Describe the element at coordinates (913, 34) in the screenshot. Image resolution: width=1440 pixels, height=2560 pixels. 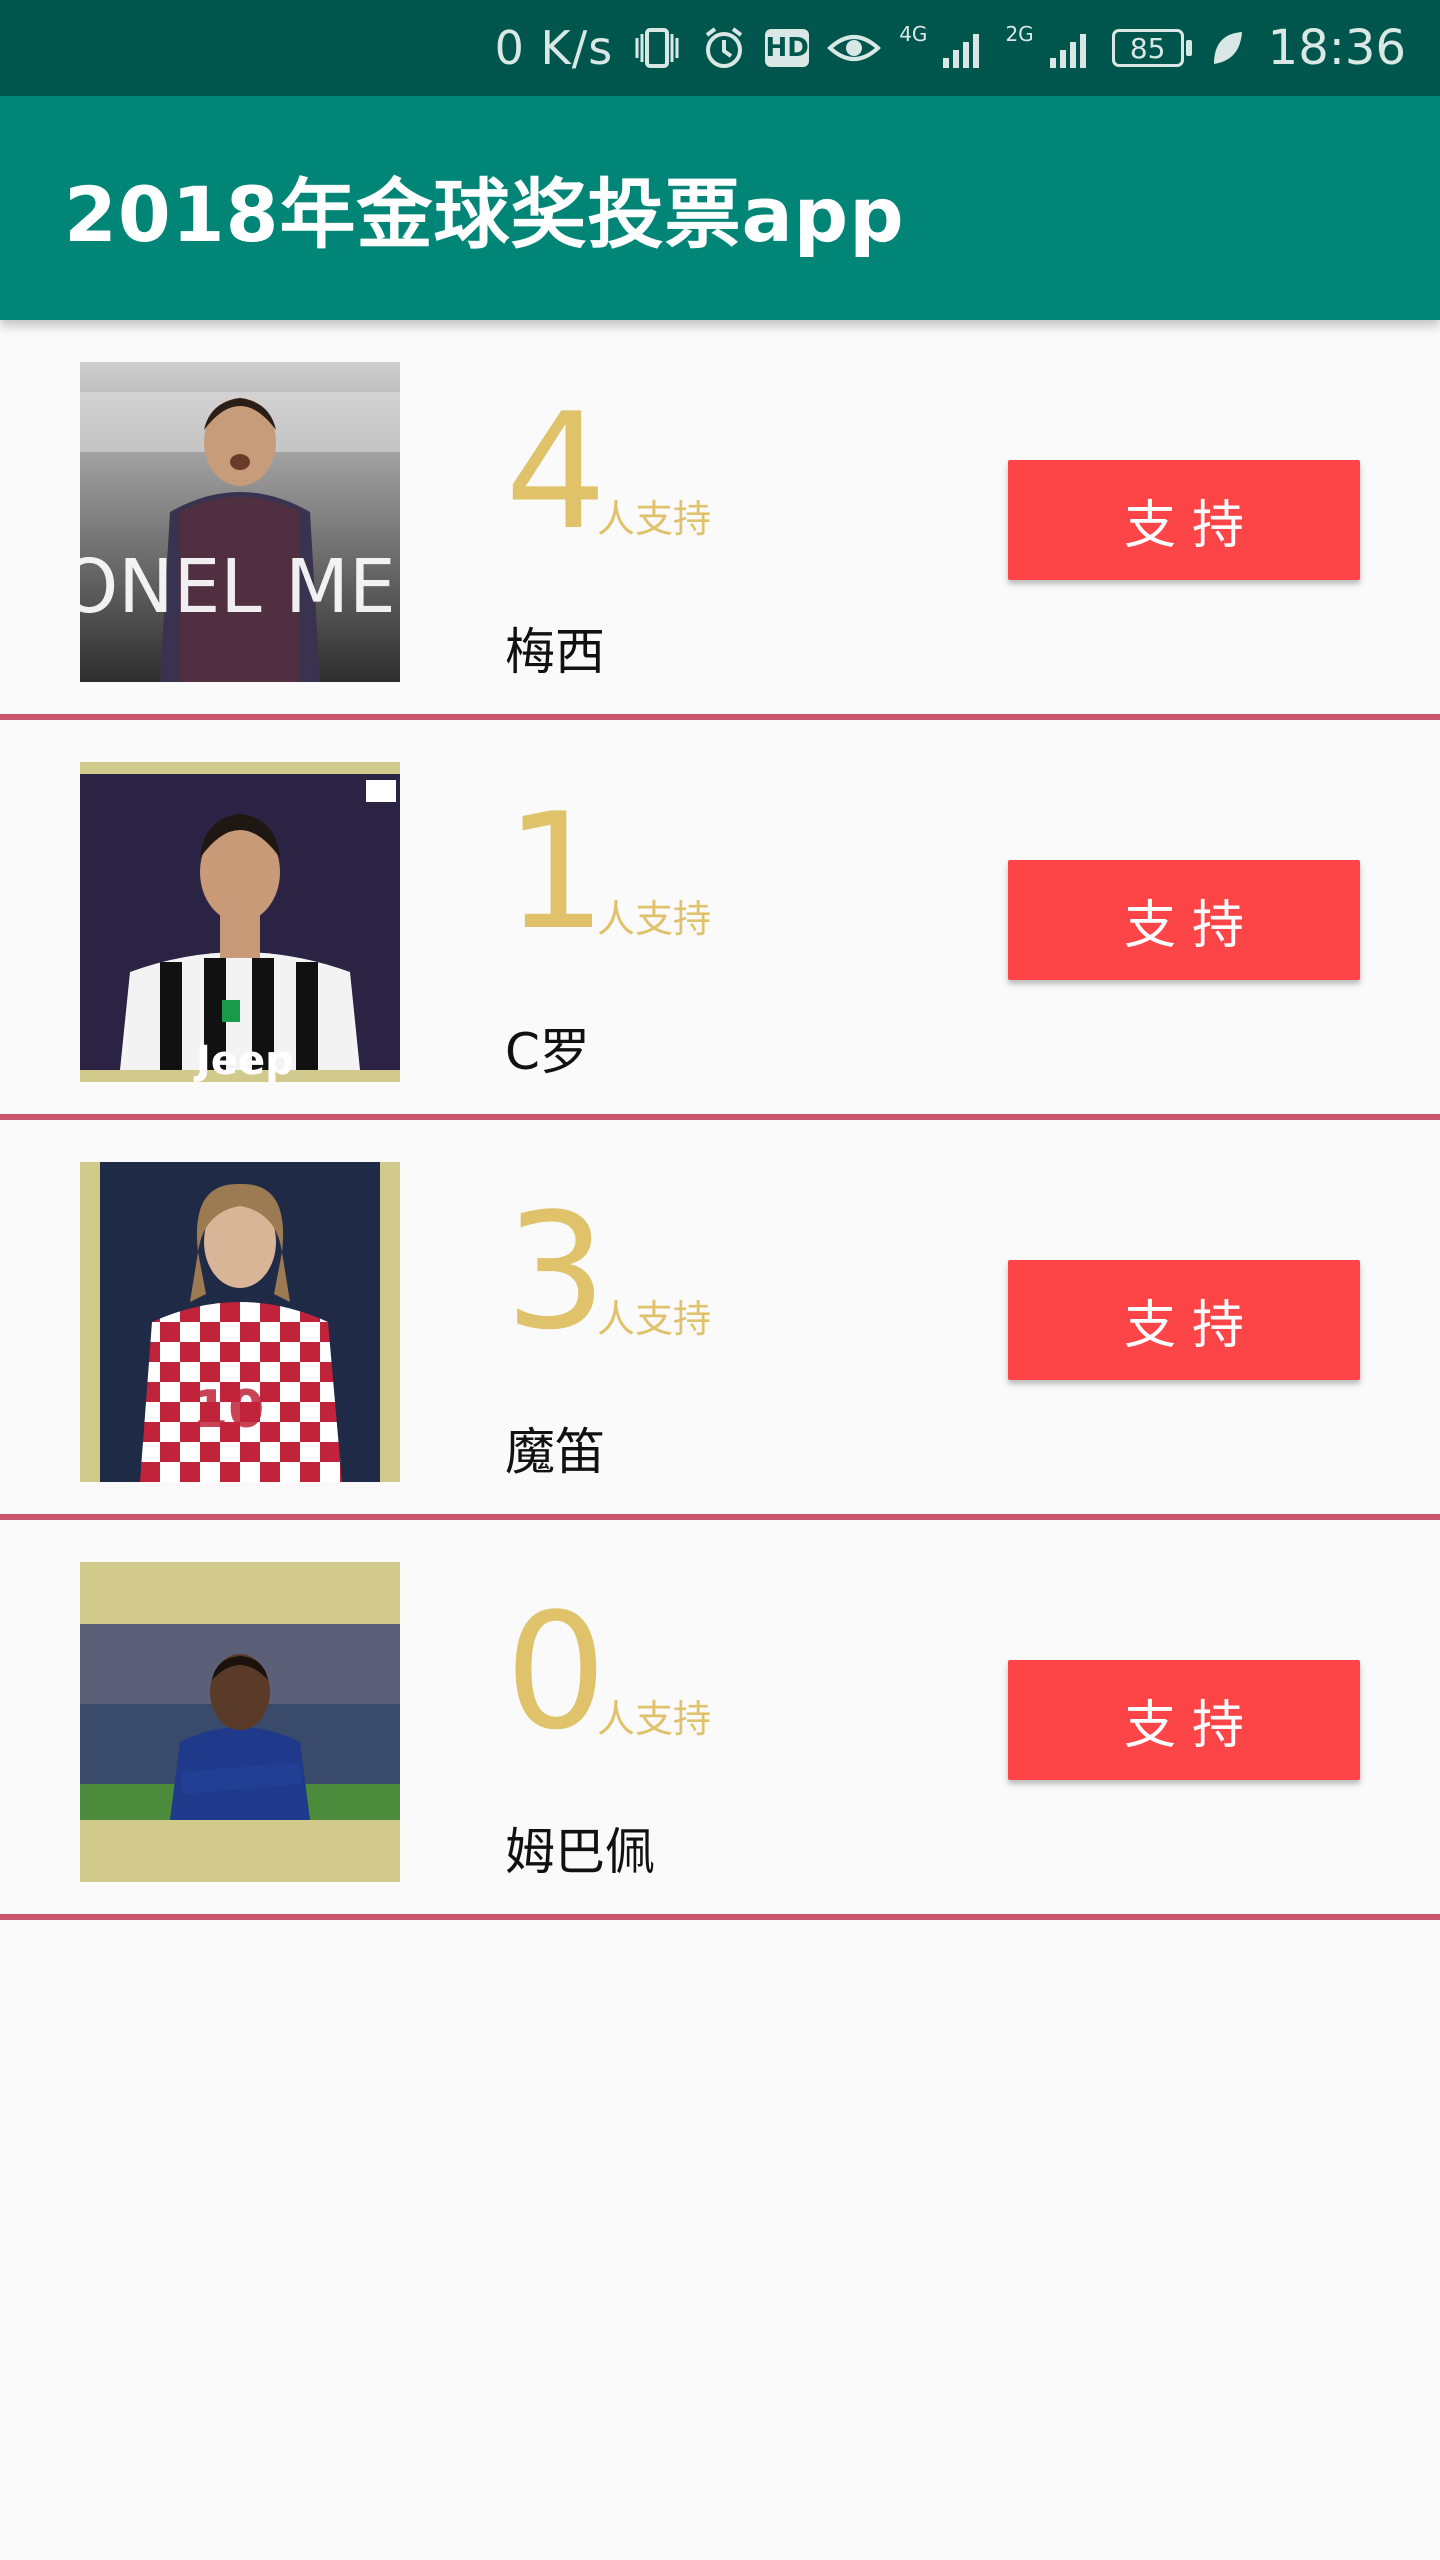
I see `signal-4g-label: 4G` at that location.